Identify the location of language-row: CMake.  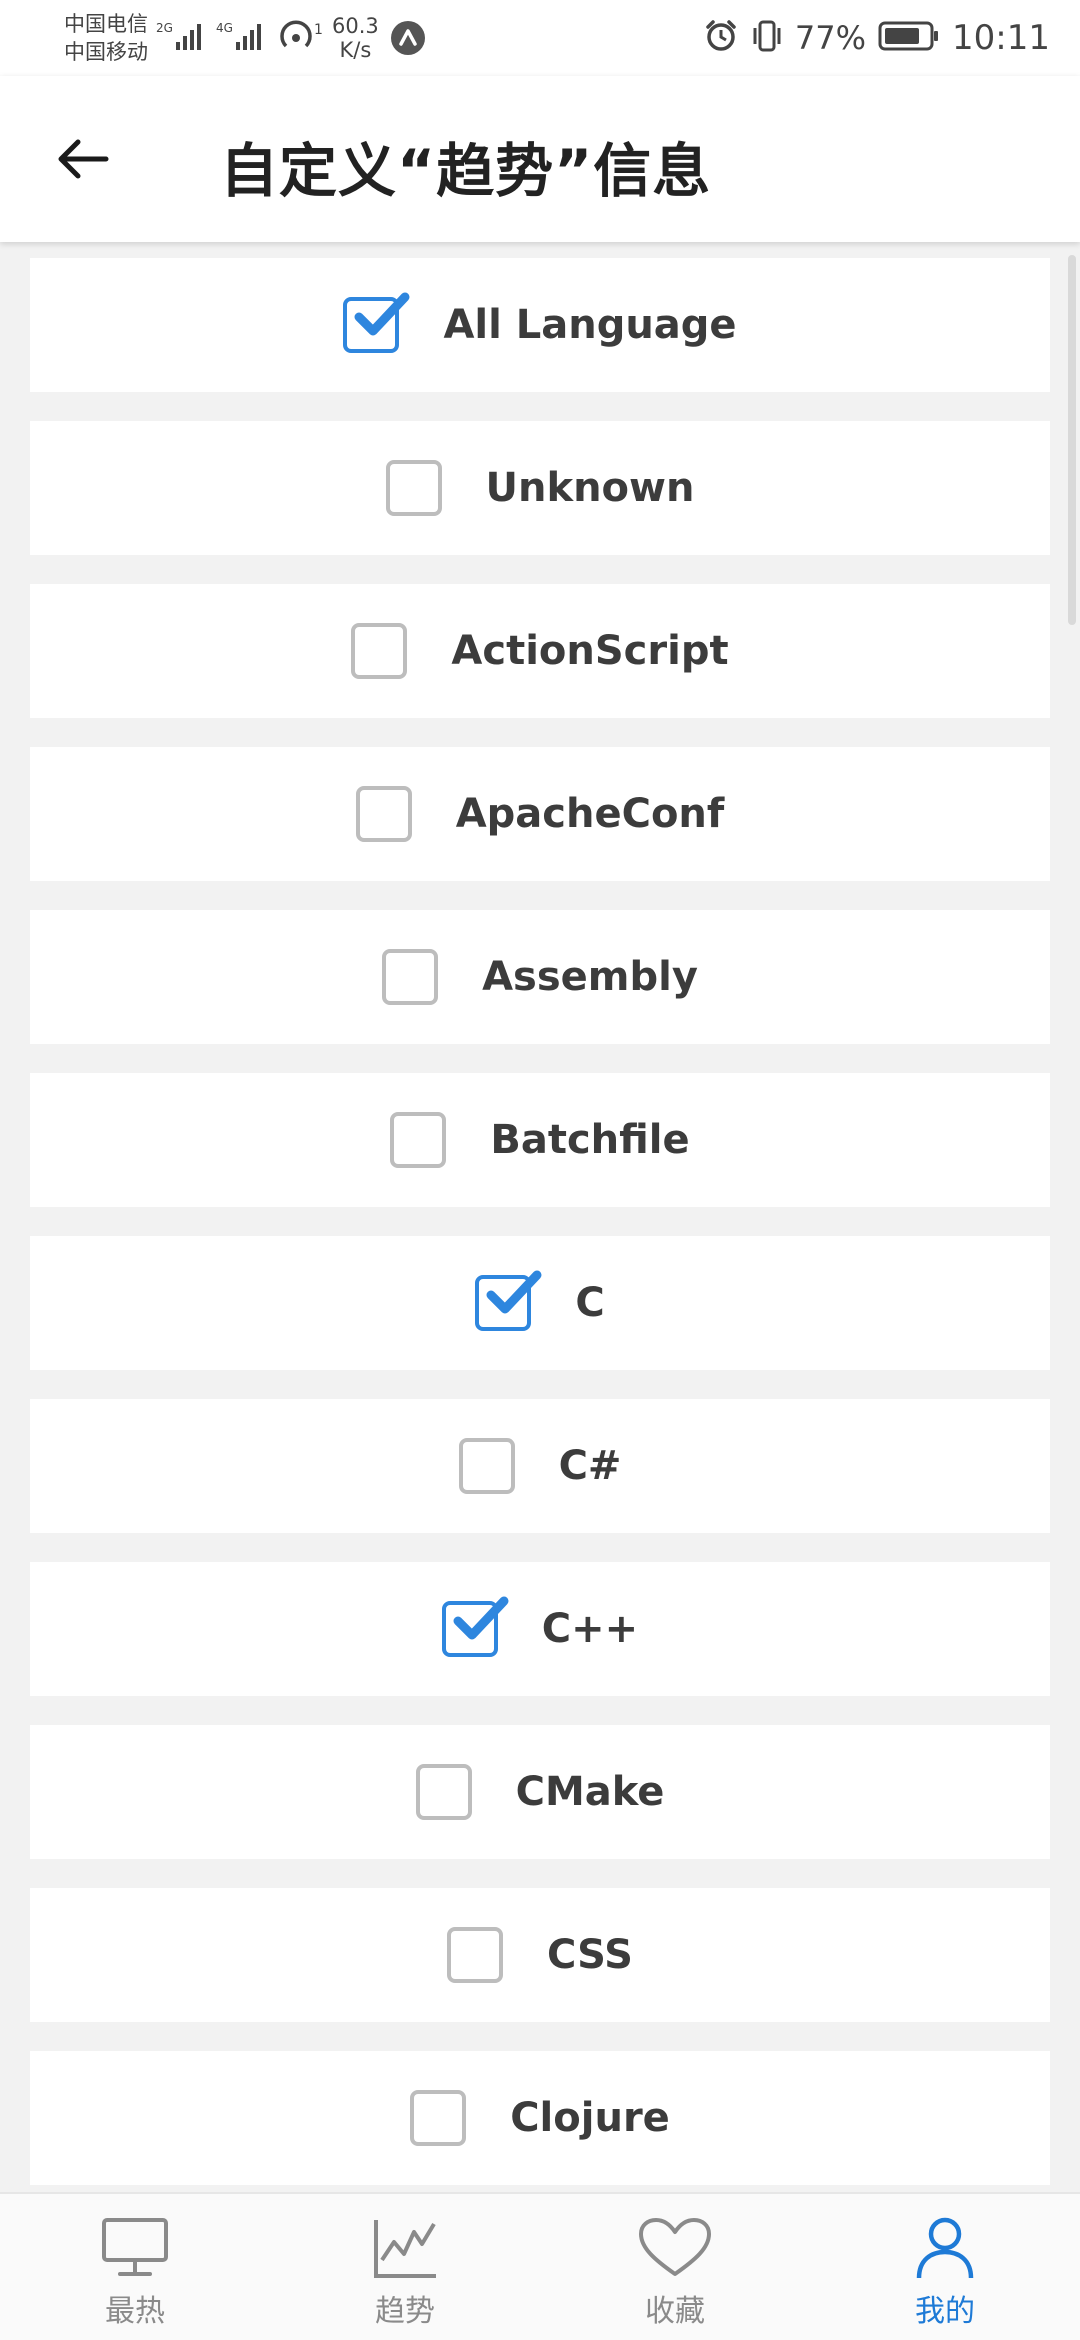
(540, 1792).